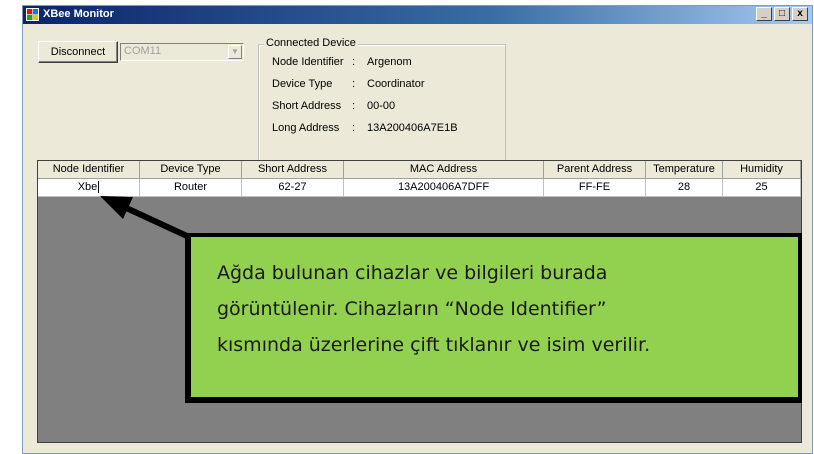 The image size is (814, 454). Describe the element at coordinates (595, 188) in the screenshot. I see `table-cell: FF-FE` at that location.